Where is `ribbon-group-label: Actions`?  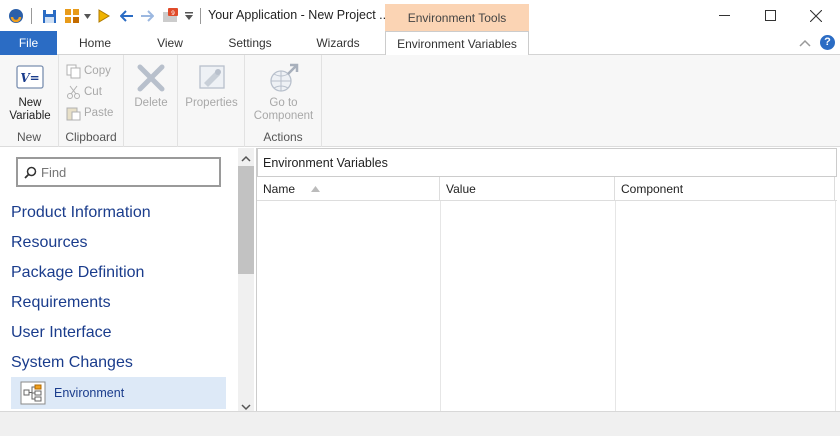
ribbon-group-label: Actions is located at coordinates (283, 137).